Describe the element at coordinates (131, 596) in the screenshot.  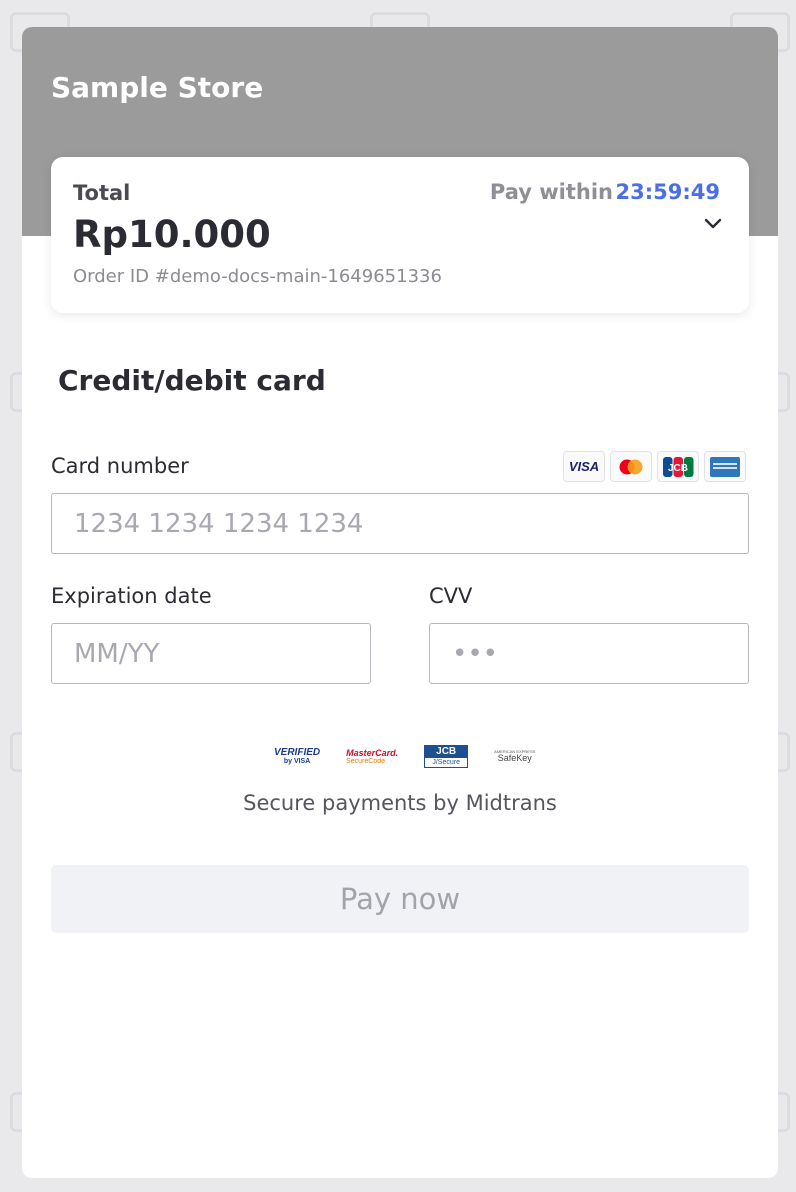
I see `expiry-label: Expiration date` at that location.